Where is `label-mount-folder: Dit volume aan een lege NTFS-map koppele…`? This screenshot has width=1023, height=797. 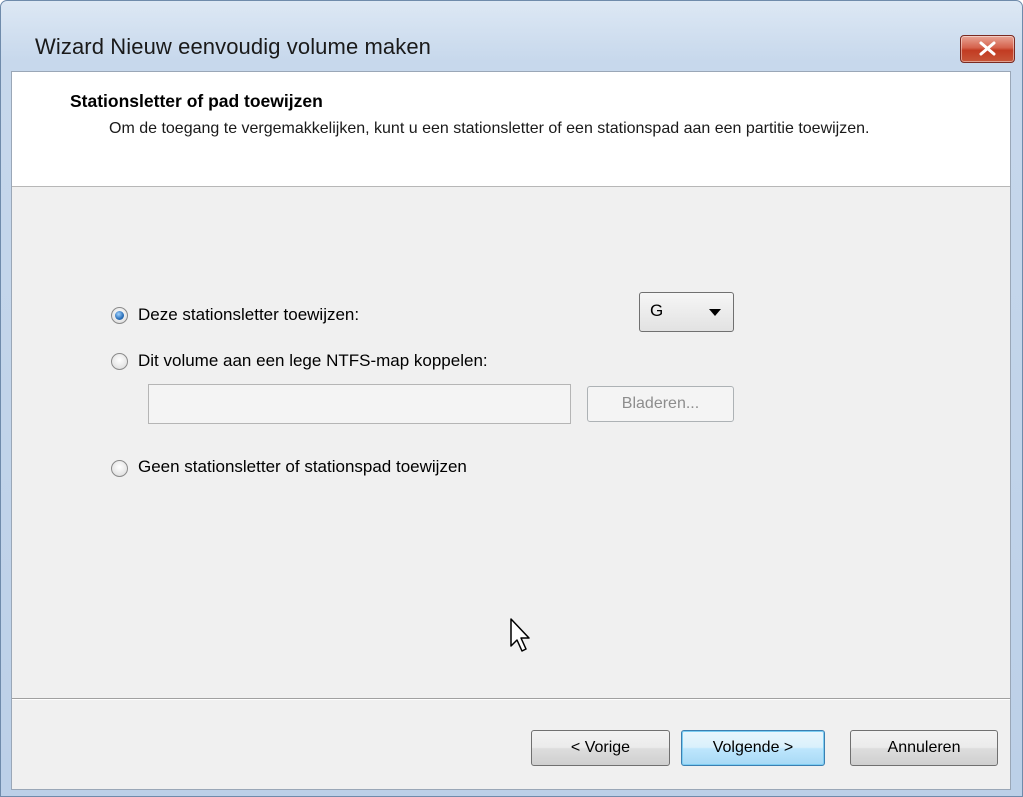
label-mount-folder: Dit volume aan een lege NTFS-map koppele… is located at coordinates (313, 361).